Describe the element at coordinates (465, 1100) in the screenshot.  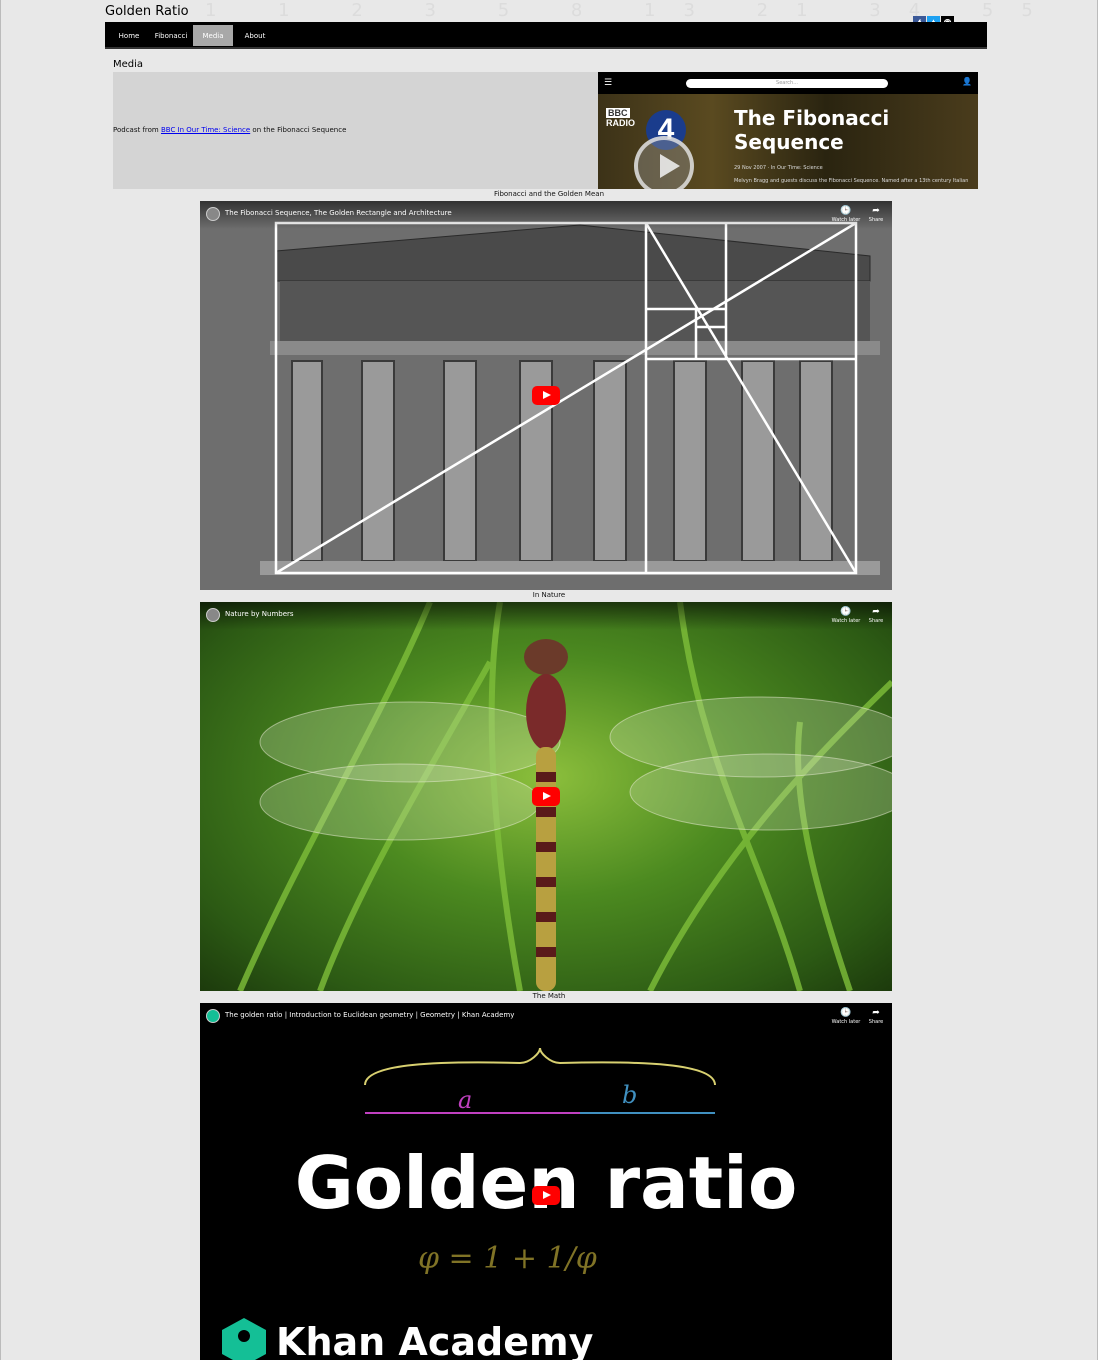
I see `label-a: a` at that location.